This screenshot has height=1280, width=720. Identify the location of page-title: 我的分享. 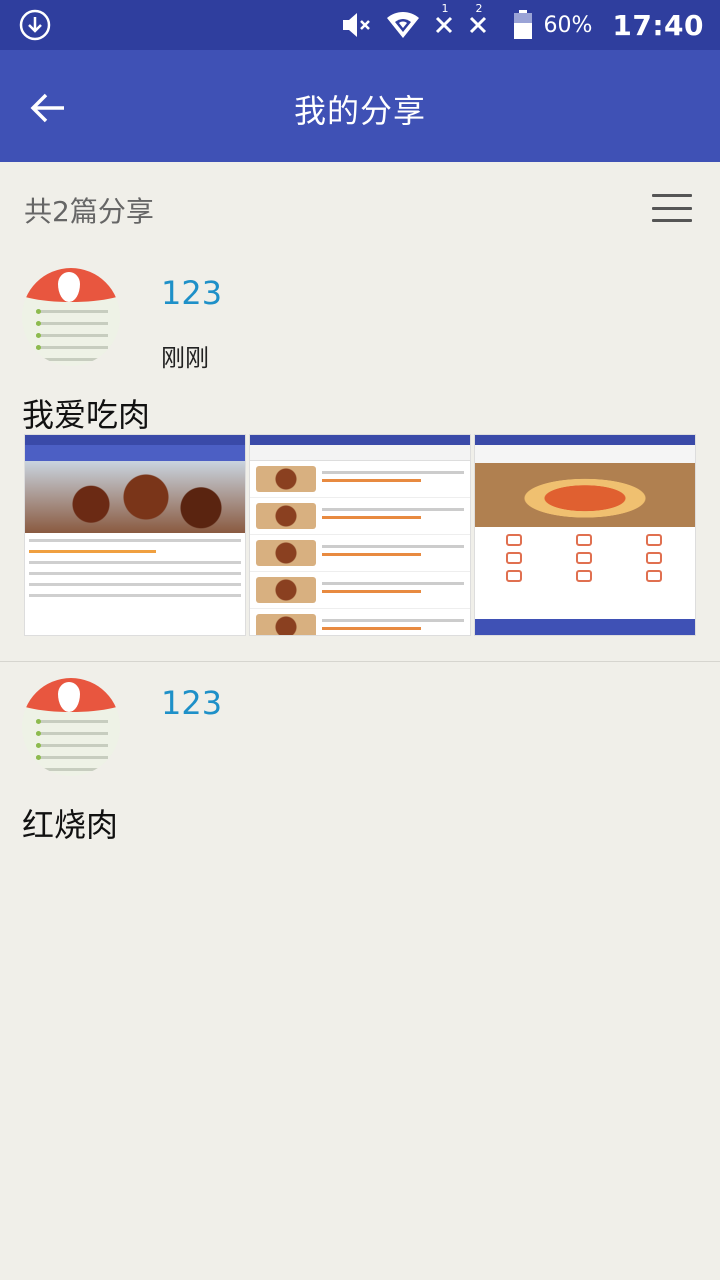
(359, 111).